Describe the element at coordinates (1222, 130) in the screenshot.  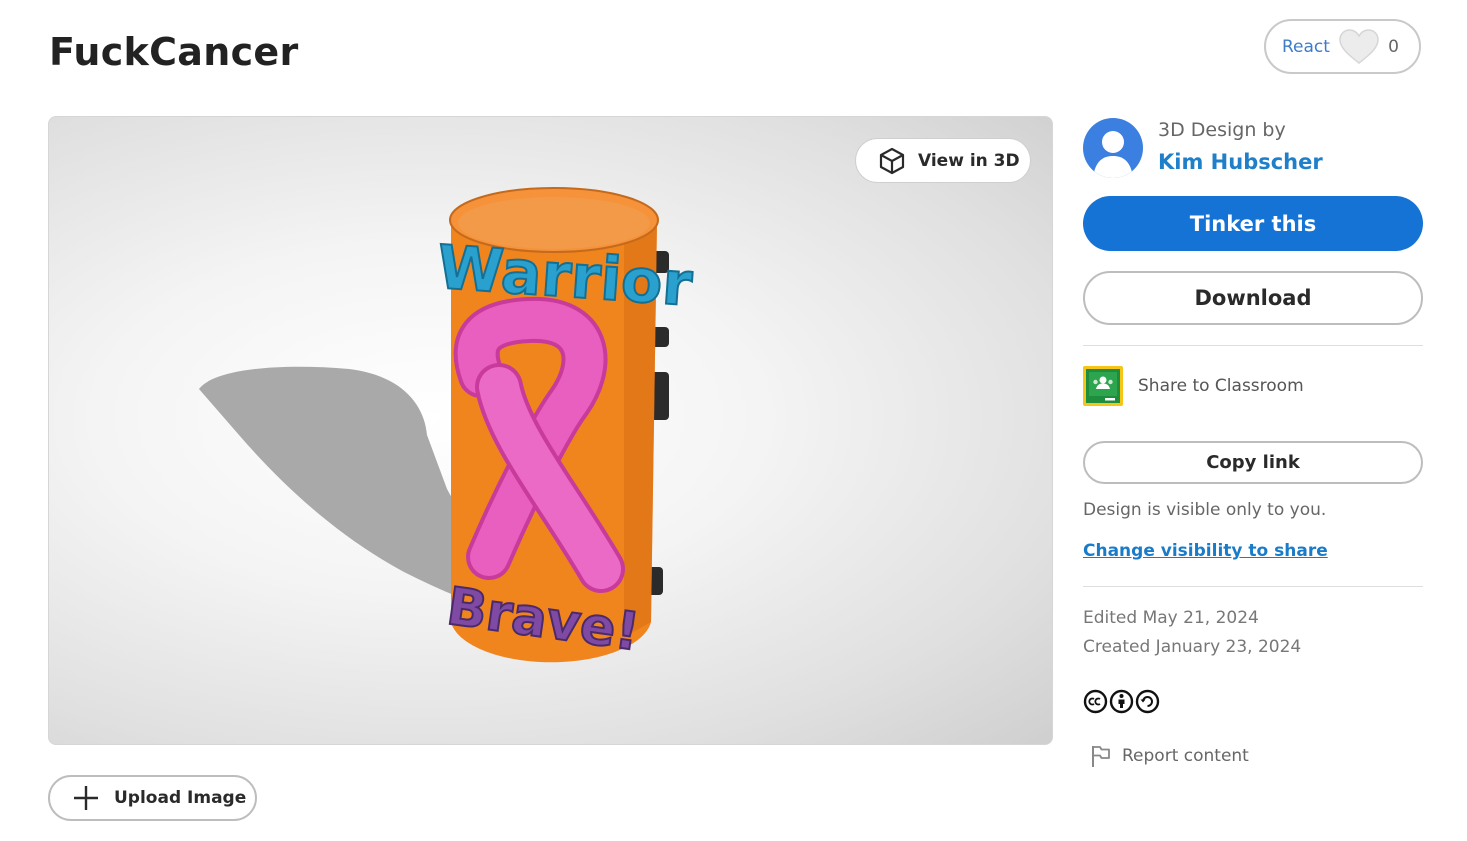
I see `design-by-label: 3D Design by` at that location.